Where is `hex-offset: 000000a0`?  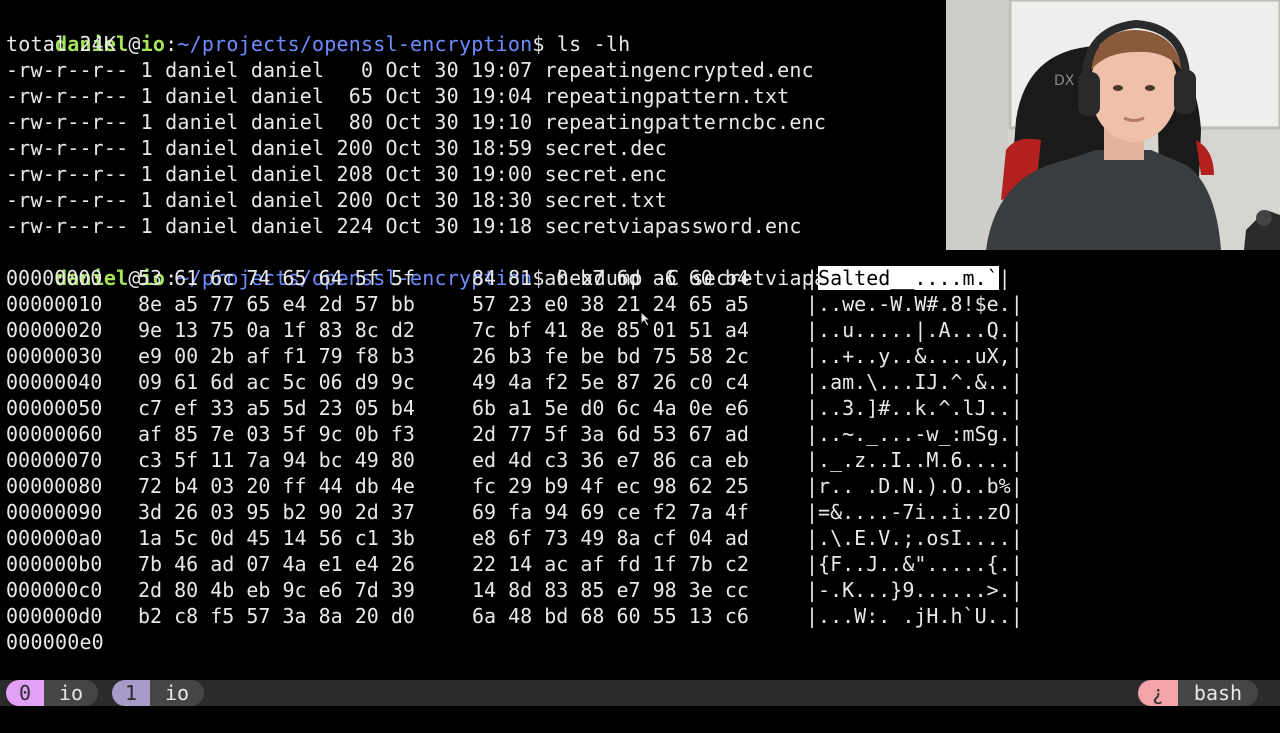
hex-offset: 000000a0 is located at coordinates (54, 538).